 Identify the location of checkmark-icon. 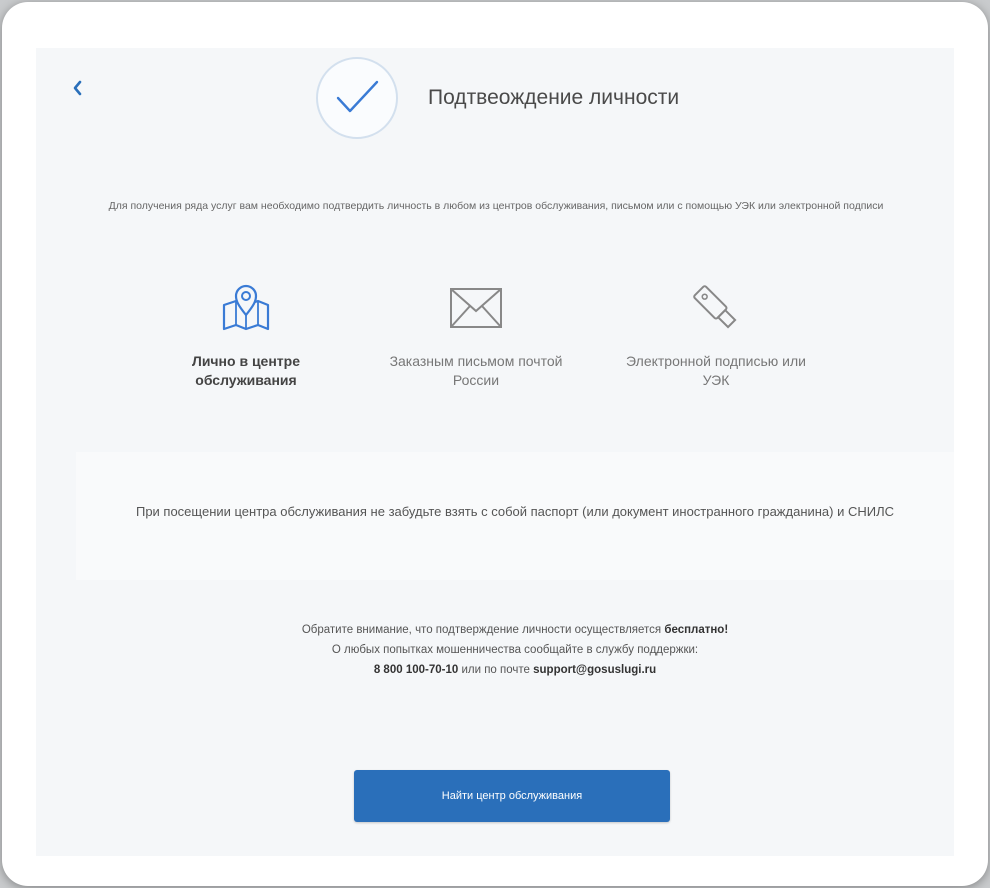
(357, 96).